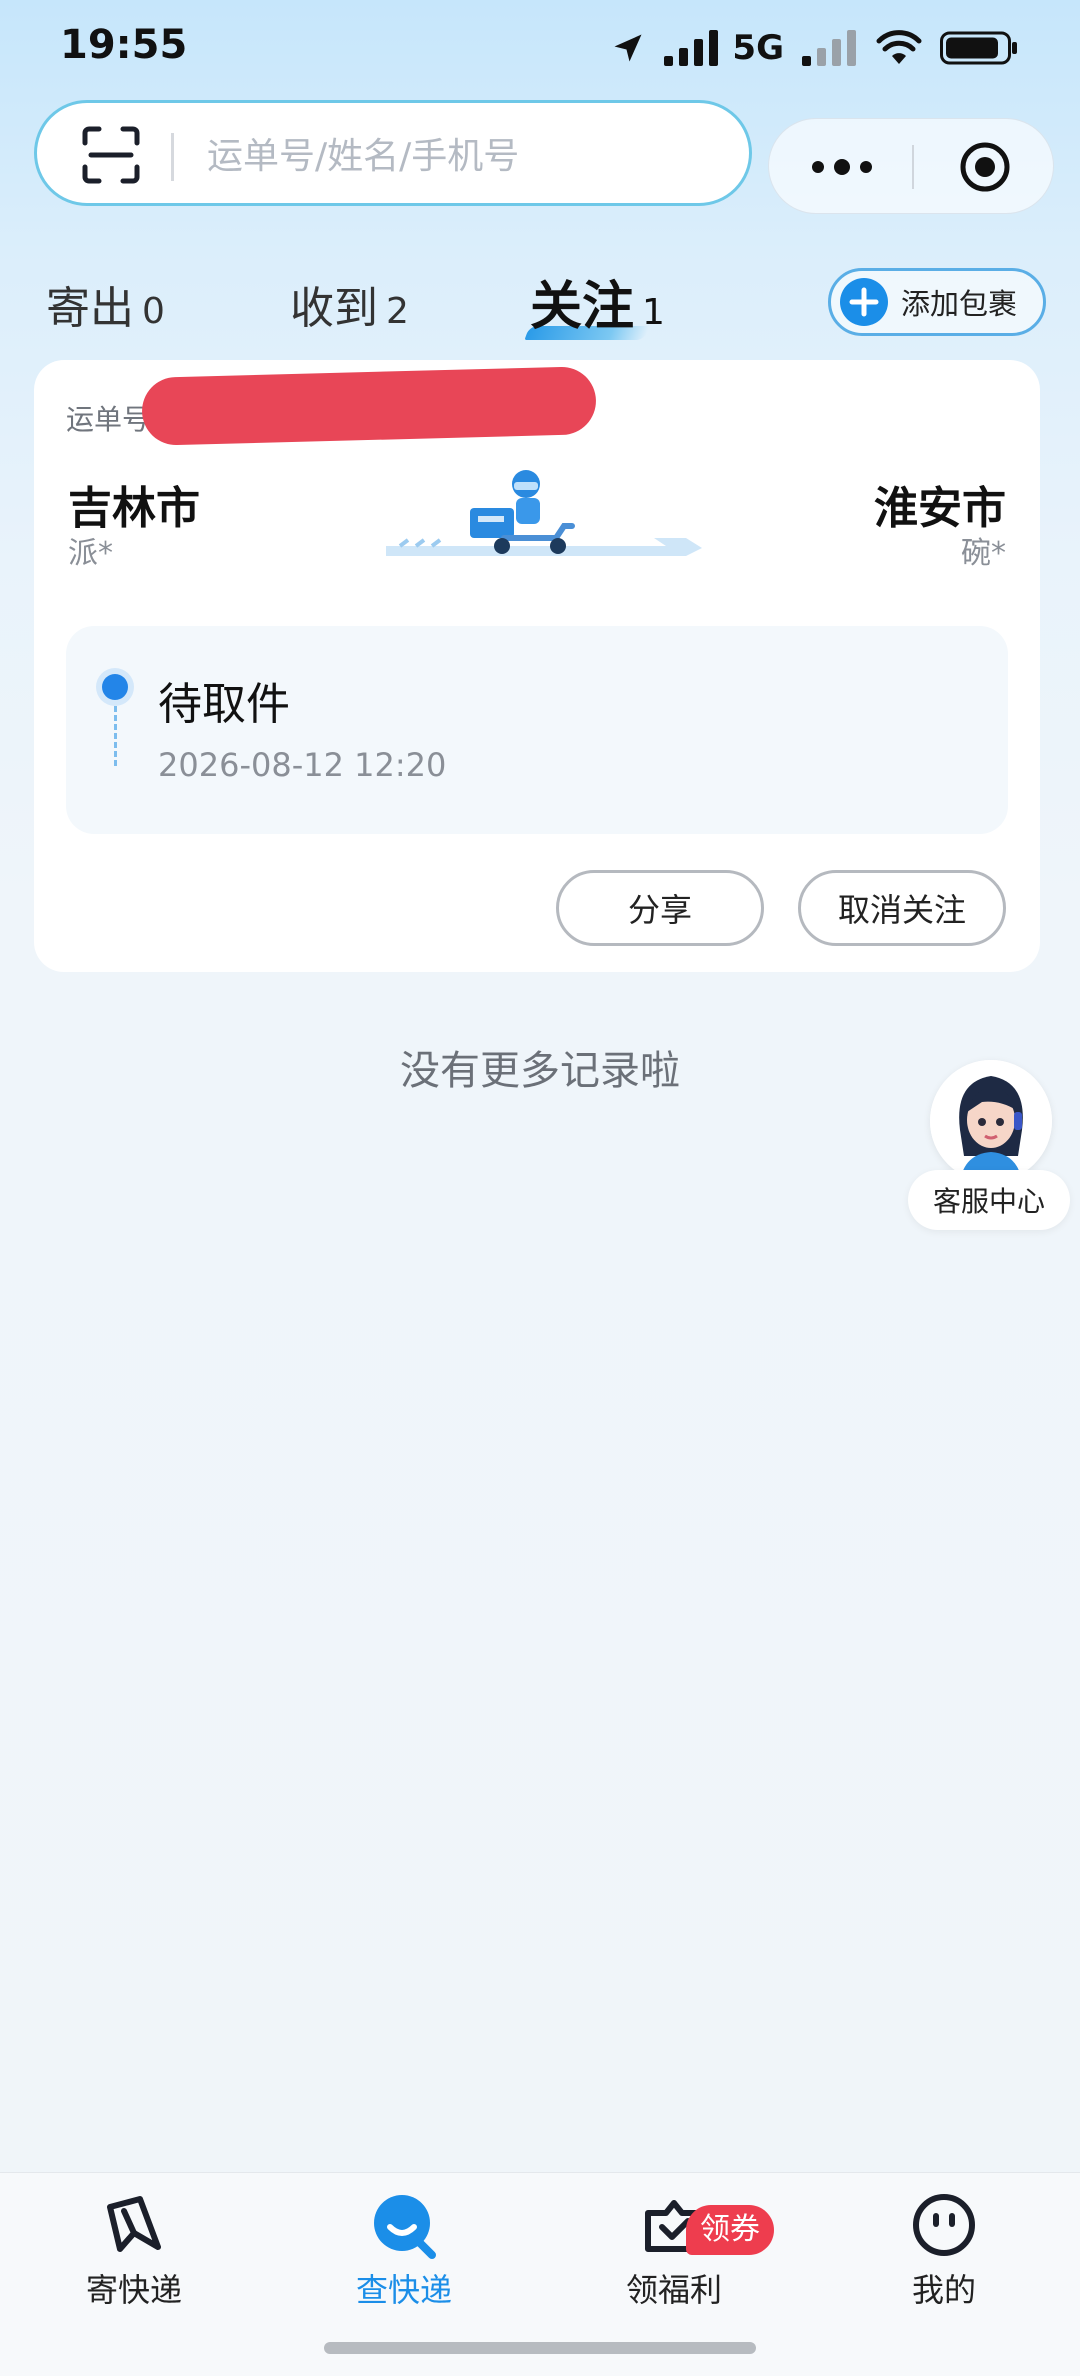 The width and height of the screenshot is (1080, 2376). Describe the element at coordinates (115, 736) in the screenshot. I see `status-timeline` at that location.